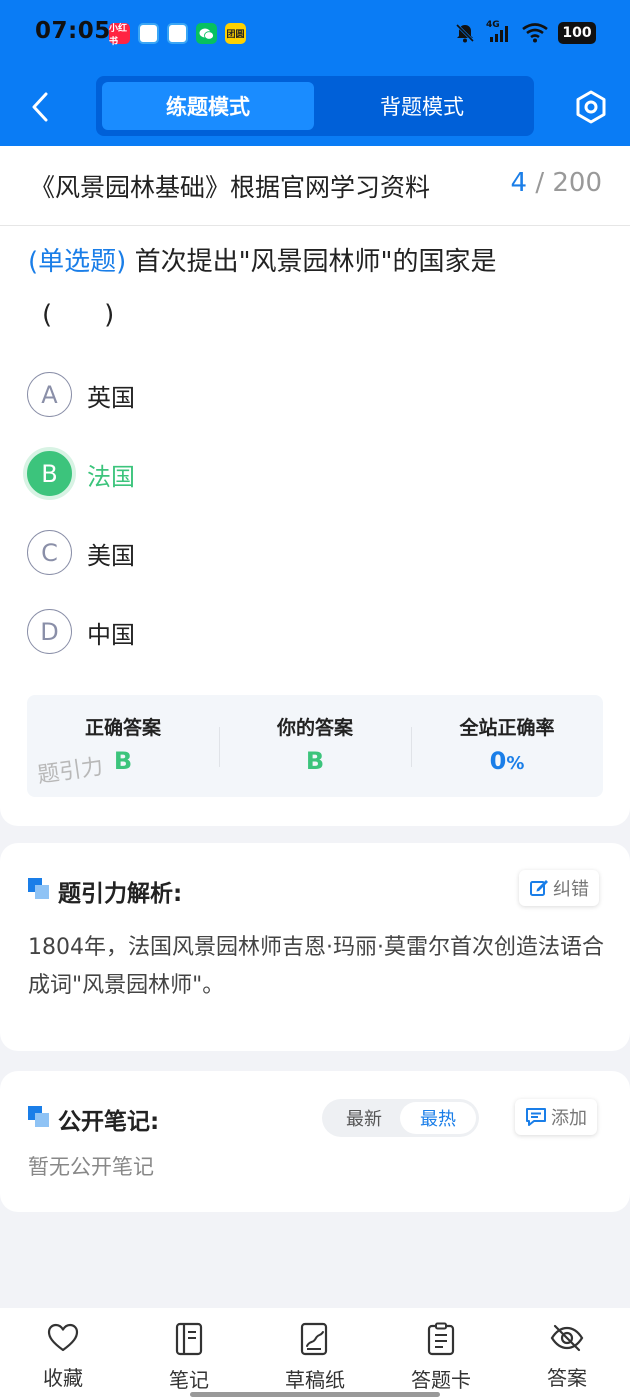 The width and height of the screenshot is (630, 1400). Describe the element at coordinates (119, 35) in the screenshot. I see `xiaohongshu-icon: 小红书` at that location.